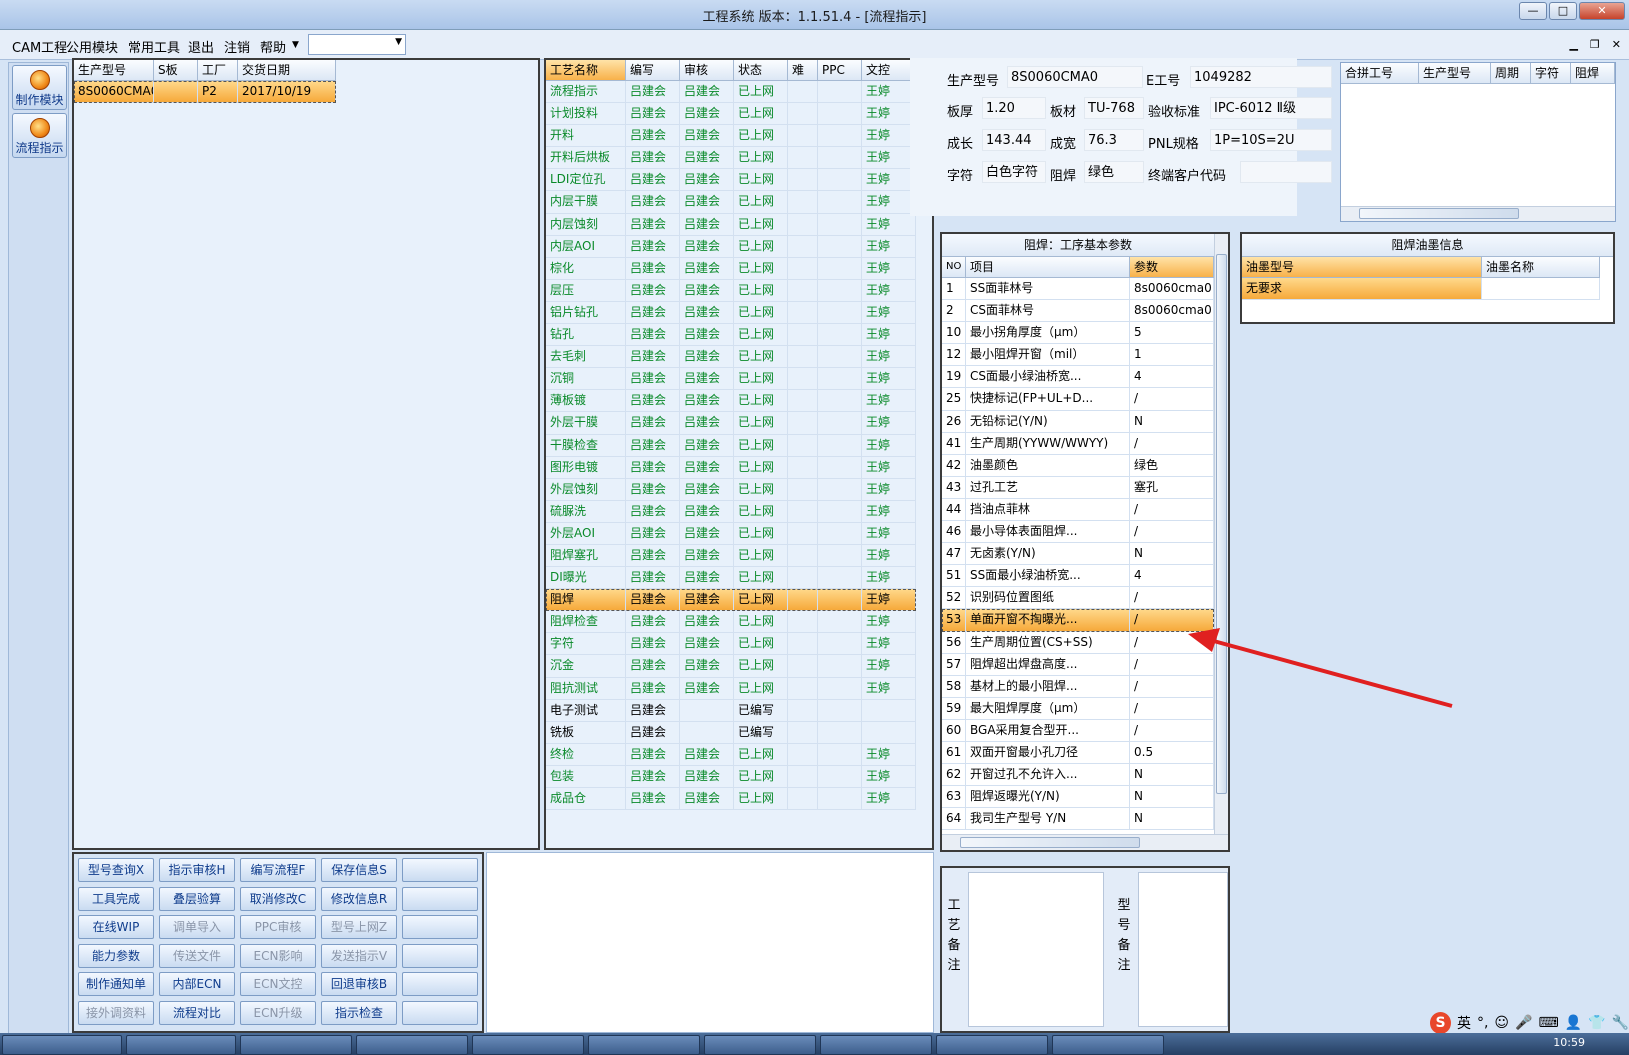  What do you see at coordinates (731, 335) in the screenshot?
I see `table-row: 钻孔 吕建会 吕建会 已上网 王婷` at bounding box center [731, 335].